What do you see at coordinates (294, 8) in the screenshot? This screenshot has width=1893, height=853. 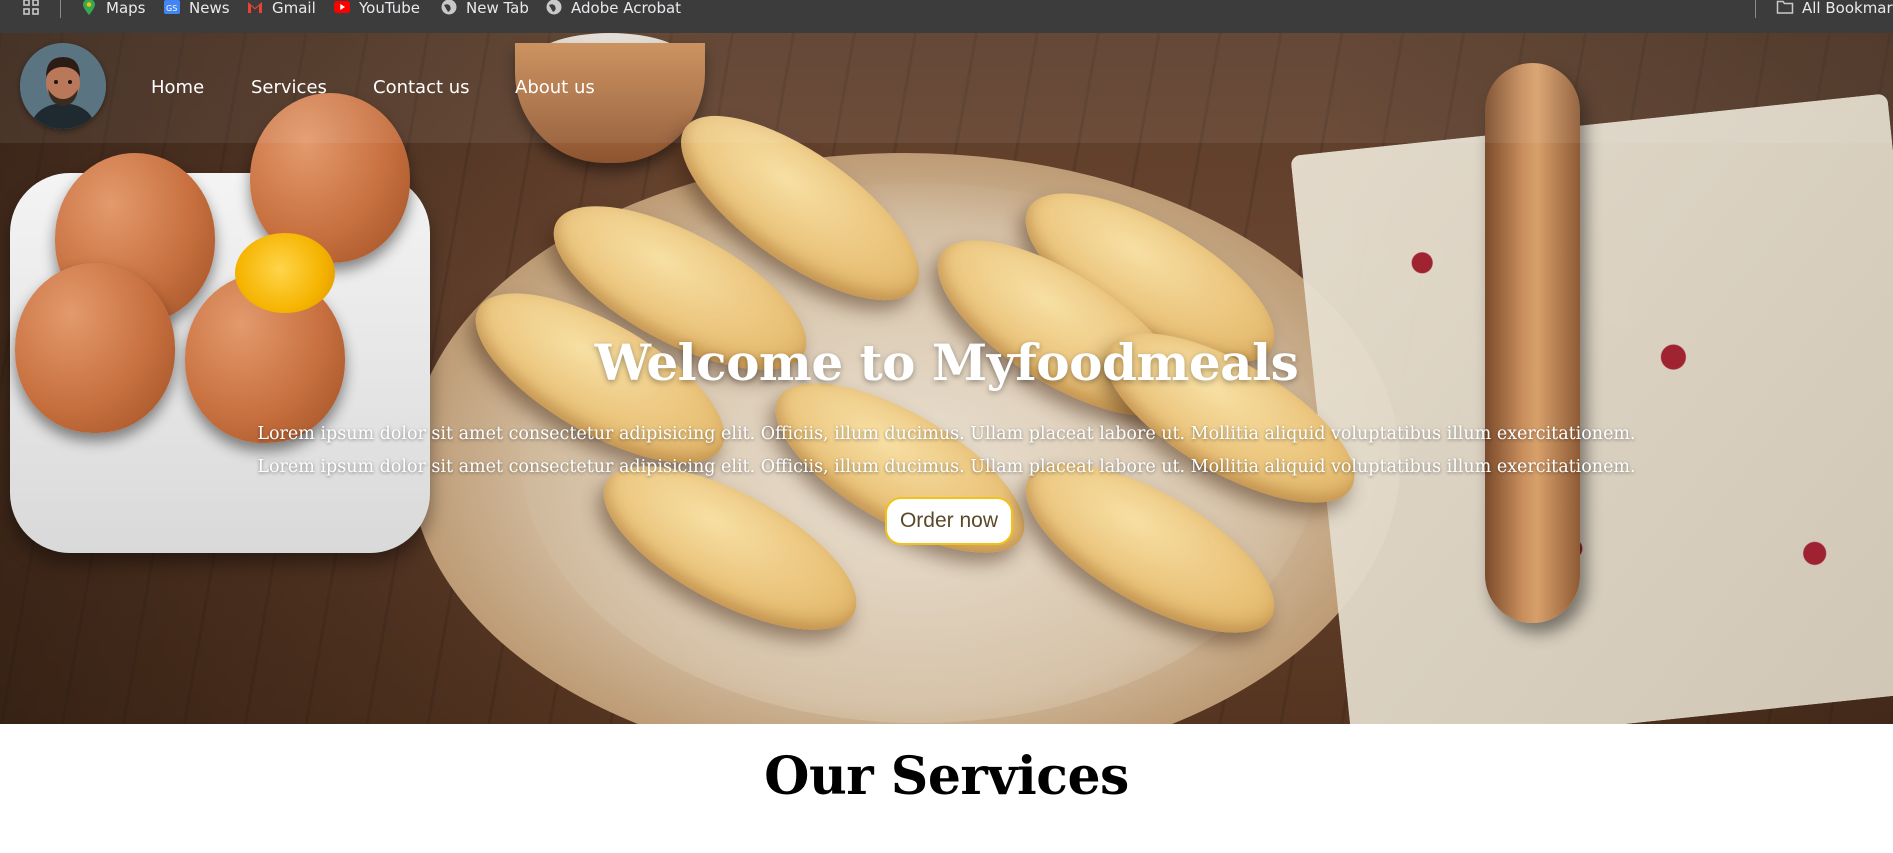 I see `bookmark-label: Gmail` at bounding box center [294, 8].